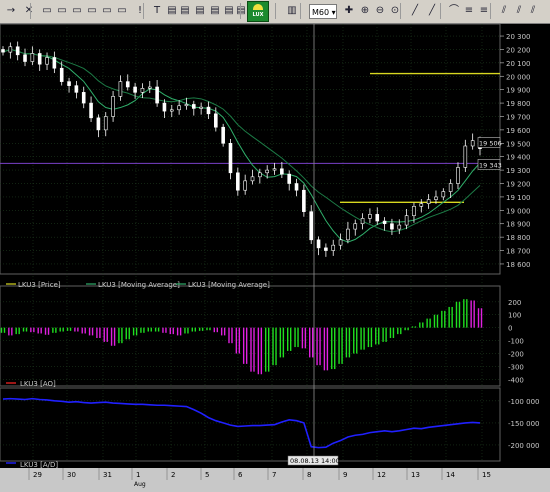 This screenshot has width=550, height=492. I want to click on price-y-tick-label: 20 000, so click(518, 77).